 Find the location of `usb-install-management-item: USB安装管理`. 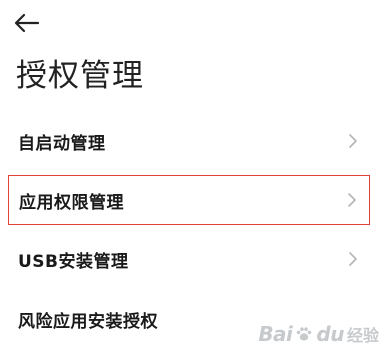

usb-install-management-item: USB安装管理 is located at coordinates (189, 259).